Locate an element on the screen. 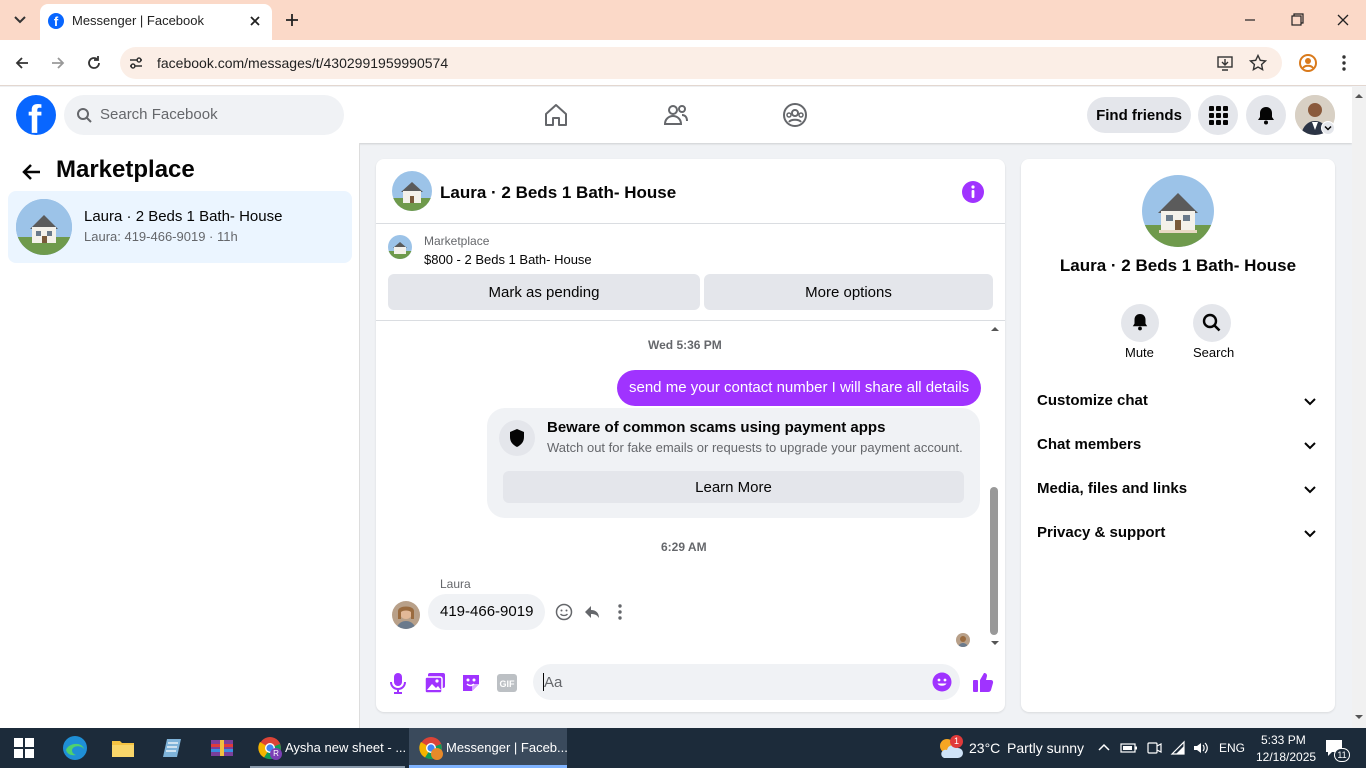 The width and height of the screenshot is (1366, 768). url-field: facebook.com/messages/t/4302991959990574 is located at coordinates (701, 63).